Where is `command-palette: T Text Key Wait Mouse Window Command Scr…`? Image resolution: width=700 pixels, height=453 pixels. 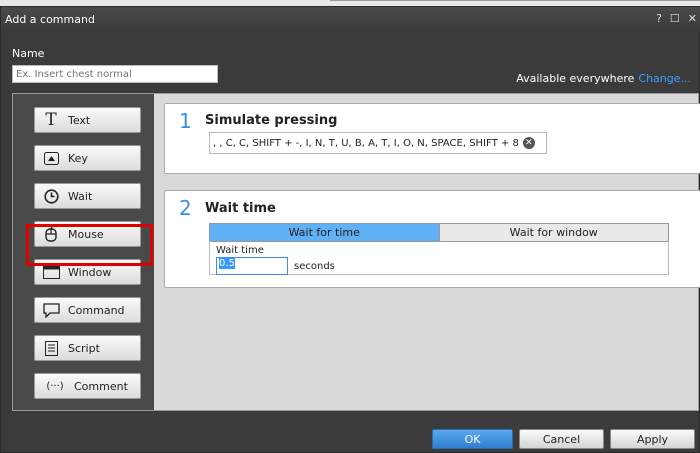
command-palette: T Text Key Wait Mouse Window Command Scr… is located at coordinates (83, 252).